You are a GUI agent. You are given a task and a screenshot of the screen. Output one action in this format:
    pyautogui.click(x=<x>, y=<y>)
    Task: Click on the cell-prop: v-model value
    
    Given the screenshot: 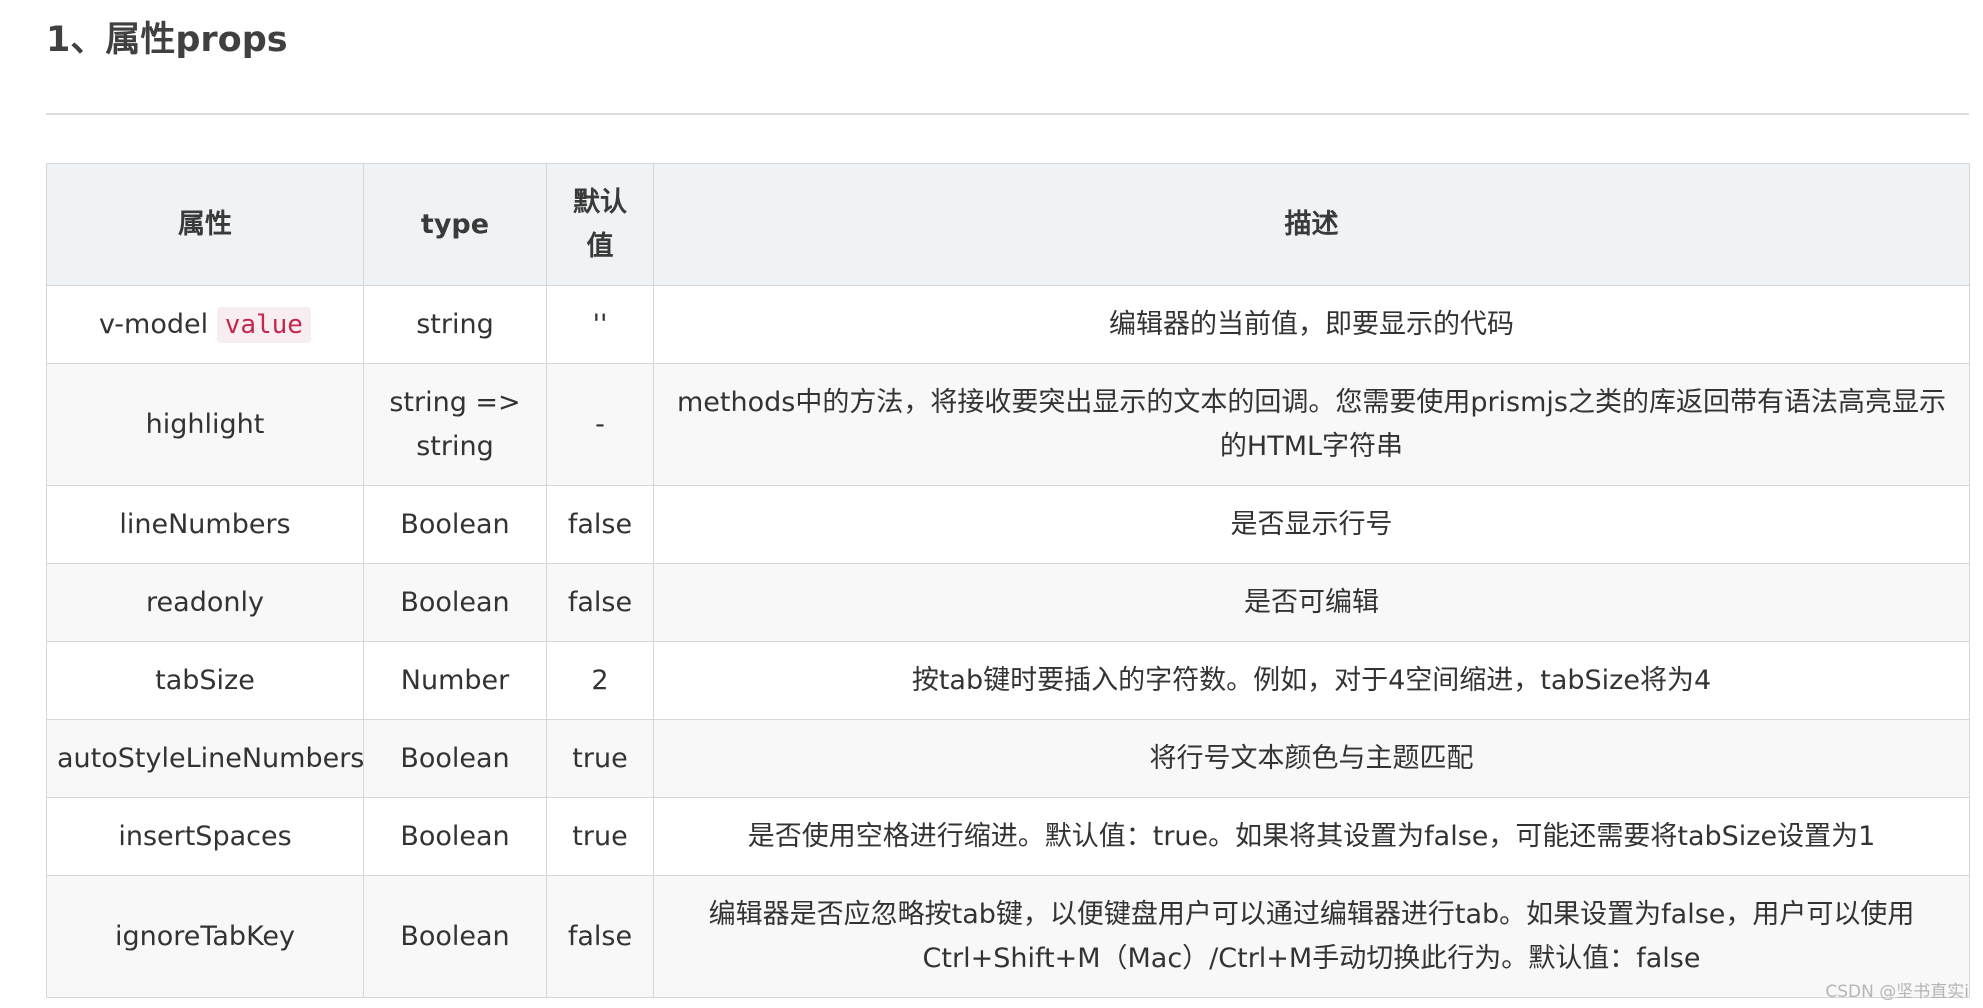 What is the action you would take?
    pyautogui.click(x=205, y=324)
    